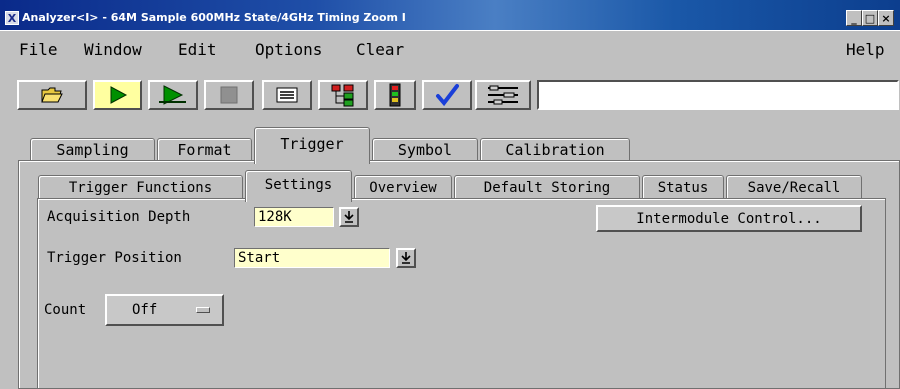 This screenshot has width=900, height=389. Describe the element at coordinates (164, 310) in the screenshot. I see `count-option-menu: Off` at that location.